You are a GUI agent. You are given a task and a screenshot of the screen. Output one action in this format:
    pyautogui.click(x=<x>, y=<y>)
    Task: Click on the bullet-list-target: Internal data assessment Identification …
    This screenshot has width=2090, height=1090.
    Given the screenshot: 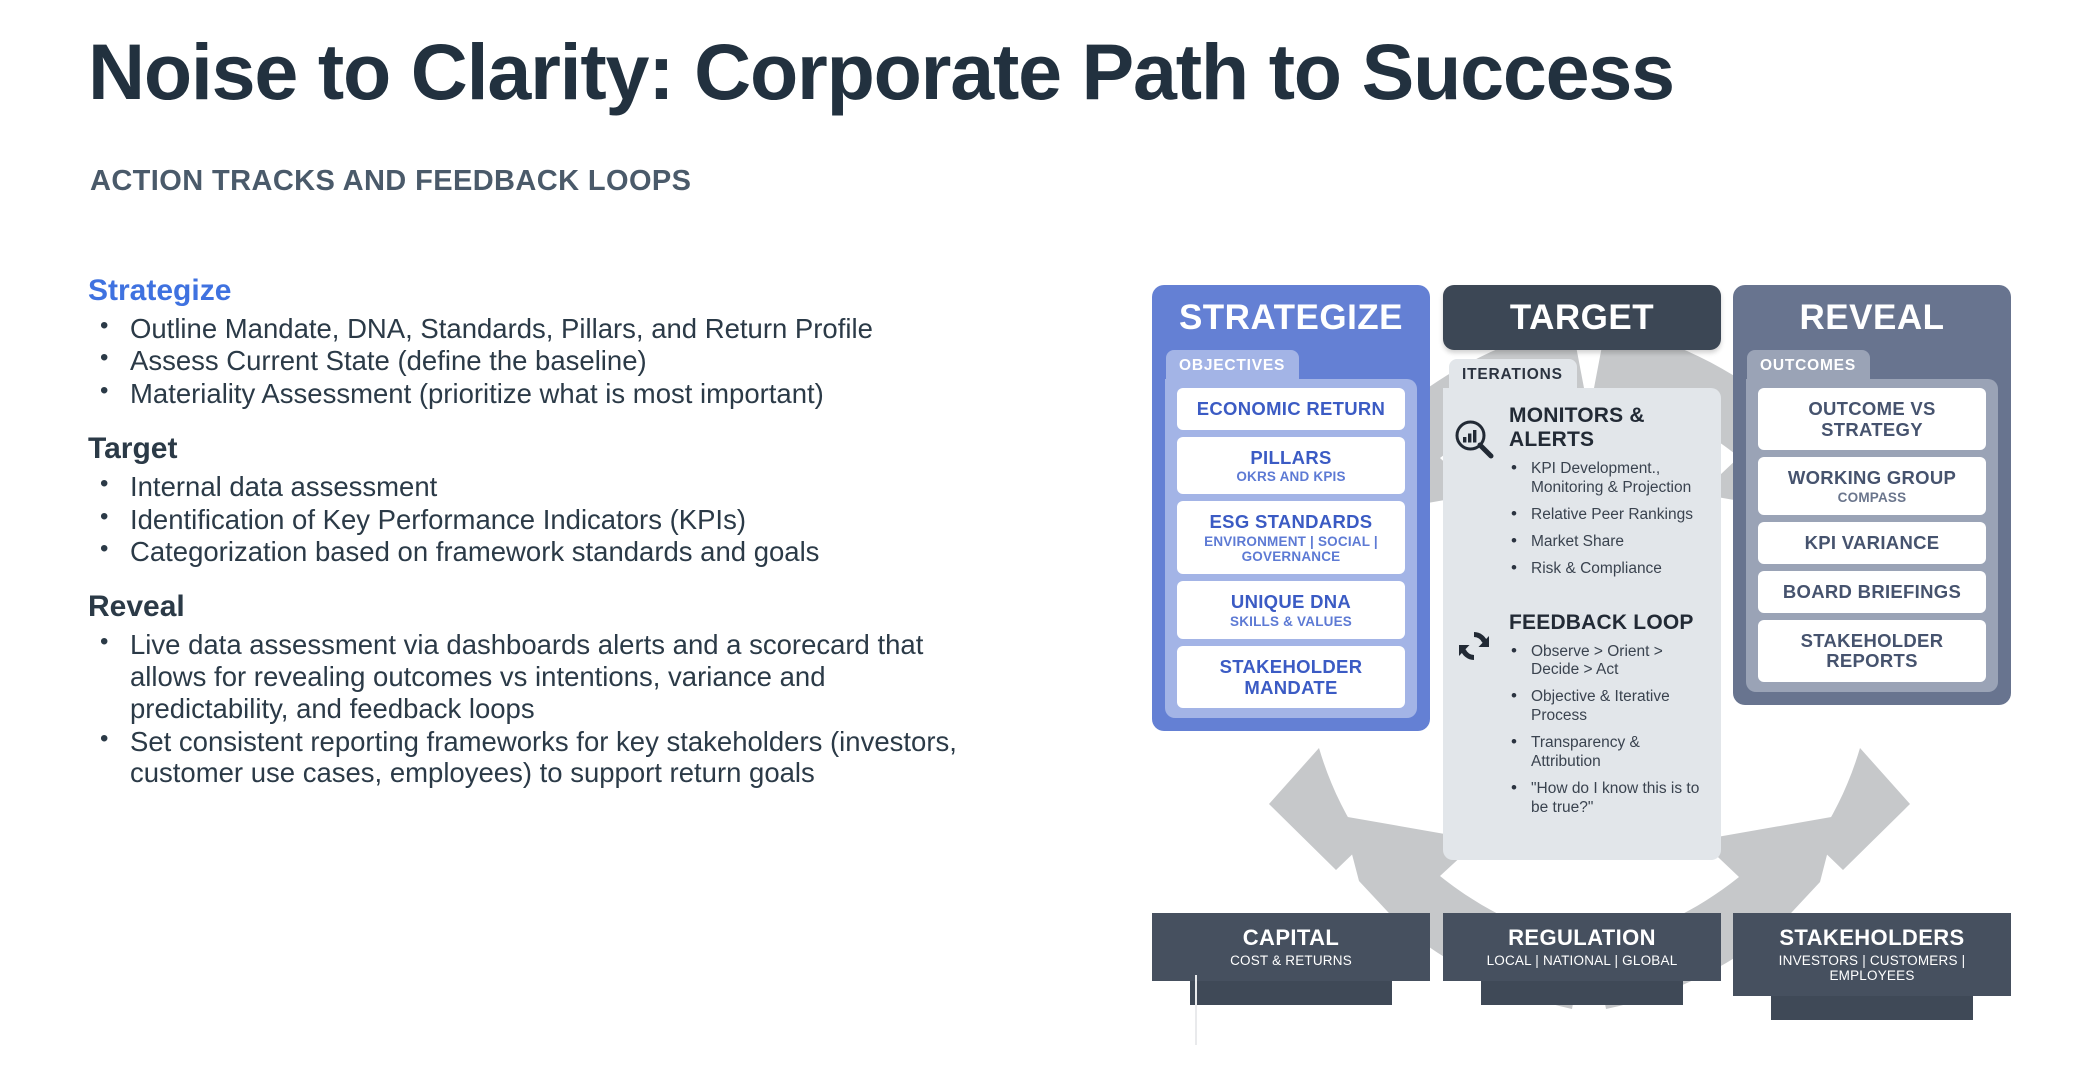 What is the action you would take?
    pyautogui.click(x=528, y=519)
    